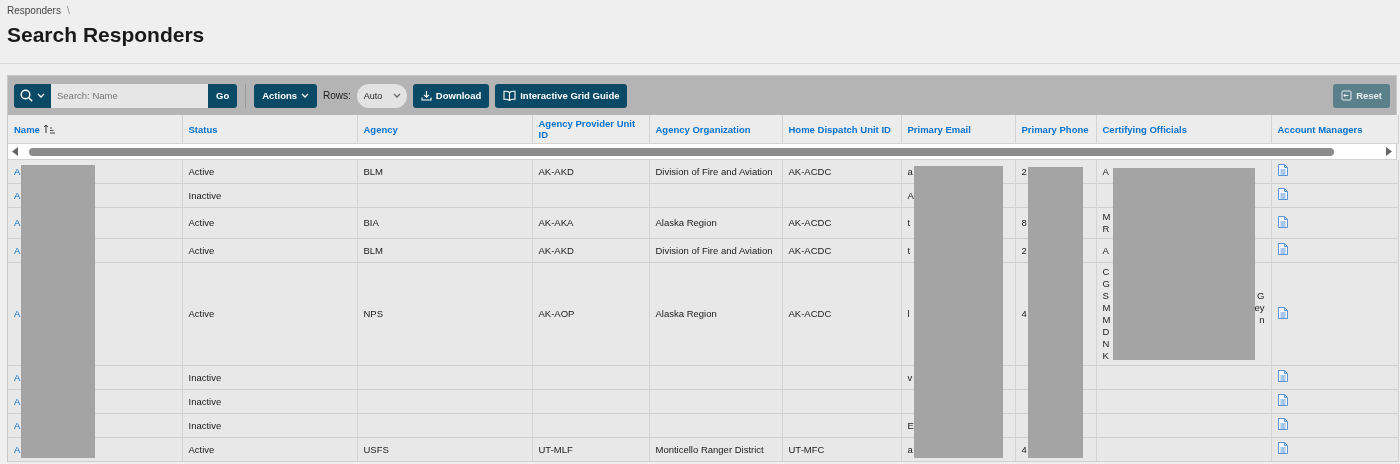 The image size is (1400, 464). I want to click on column-header: Account Managers, so click(1334, 129).